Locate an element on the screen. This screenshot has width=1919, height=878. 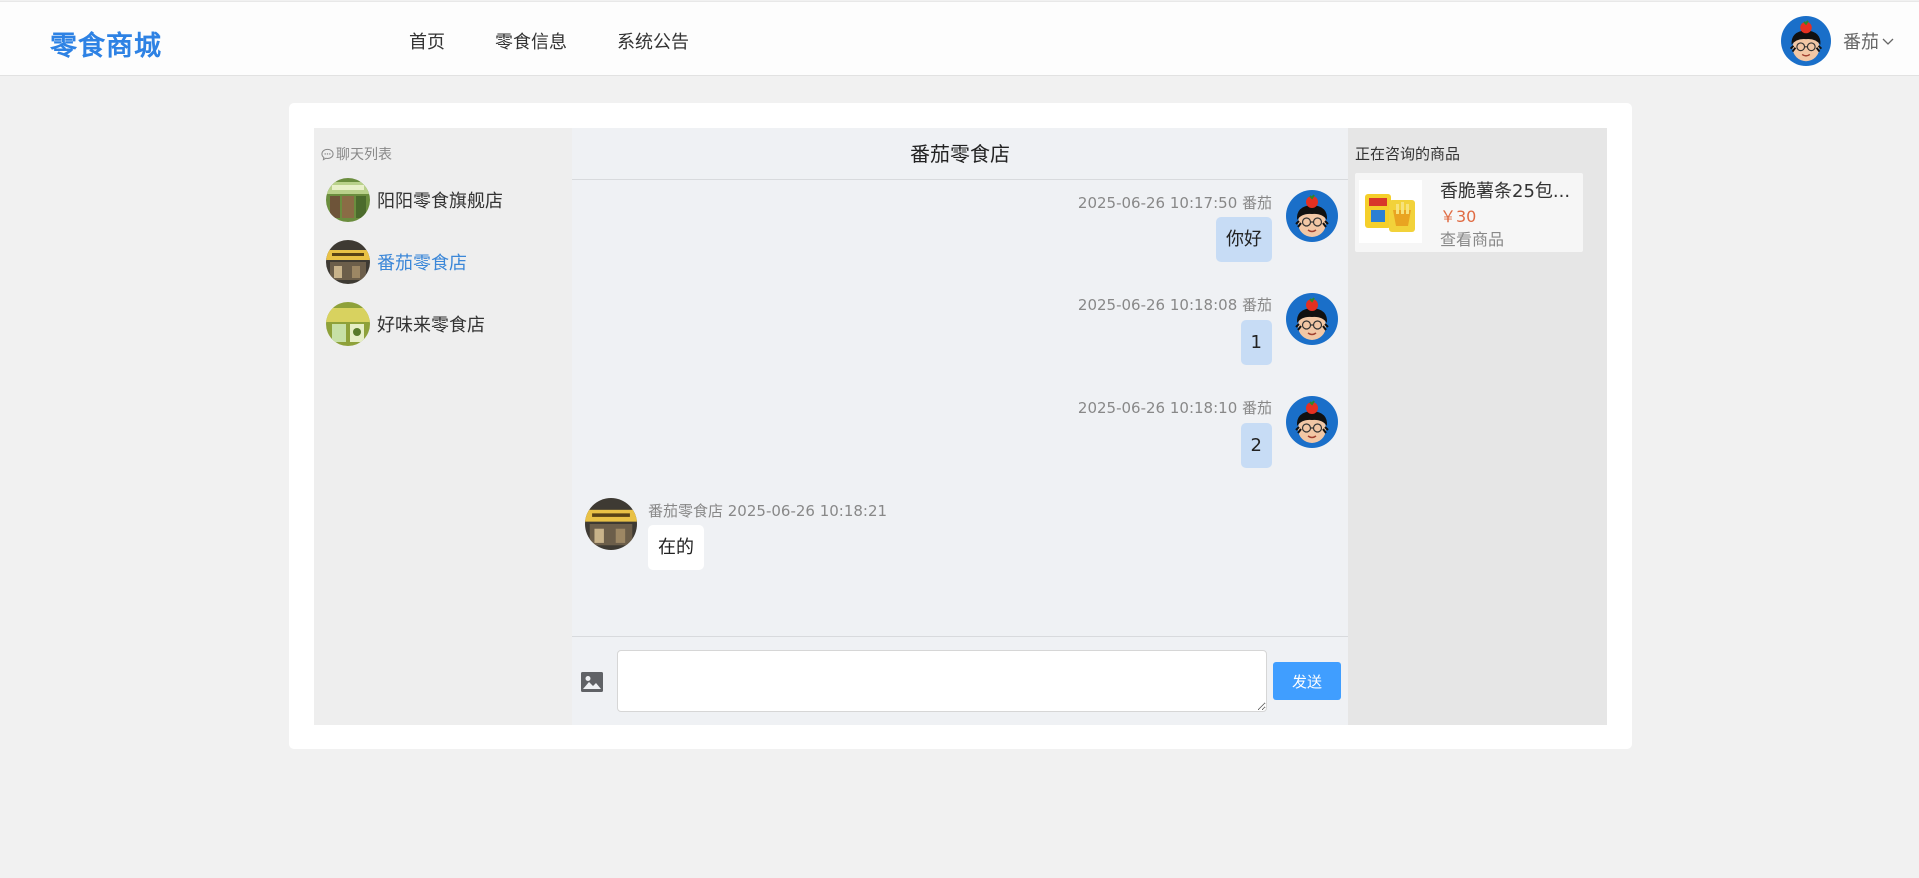
chat-bubble-icon is located at coordinates (327, 154).